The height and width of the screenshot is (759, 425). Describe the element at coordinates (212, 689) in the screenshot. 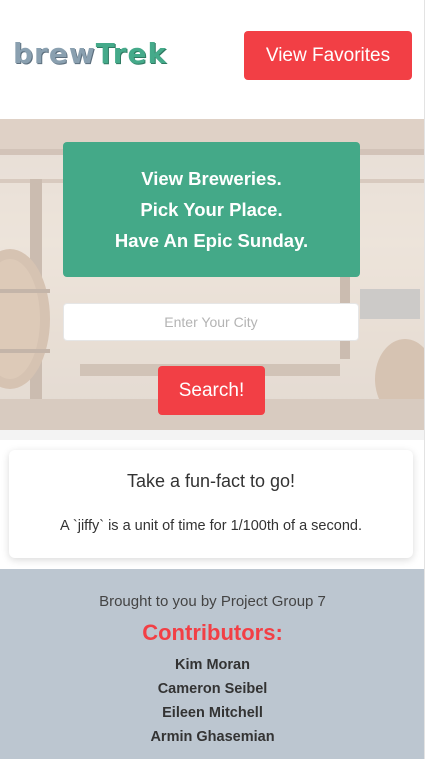

I see `contributor-name: Cameron Seibel` at that location.